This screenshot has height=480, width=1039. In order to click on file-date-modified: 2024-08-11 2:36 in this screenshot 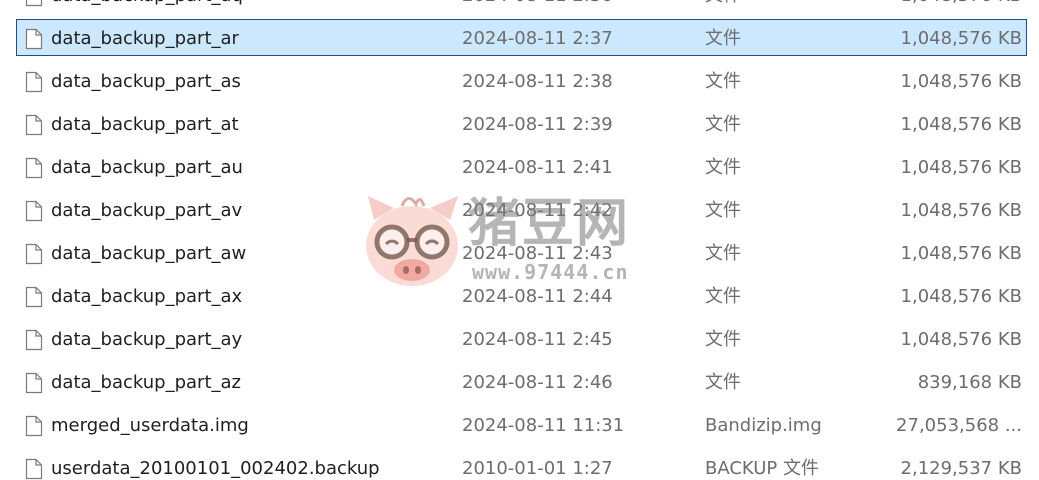, I will do `click(579, 7)`.